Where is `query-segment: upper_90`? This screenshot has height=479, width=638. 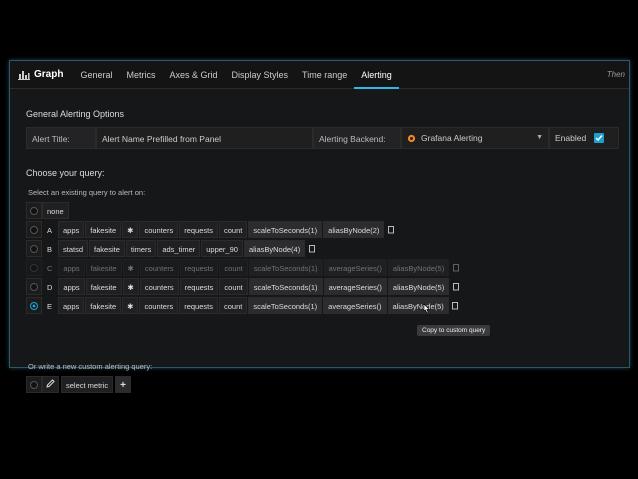 query-segment: upper_90 is located at coordinates (222, 248).